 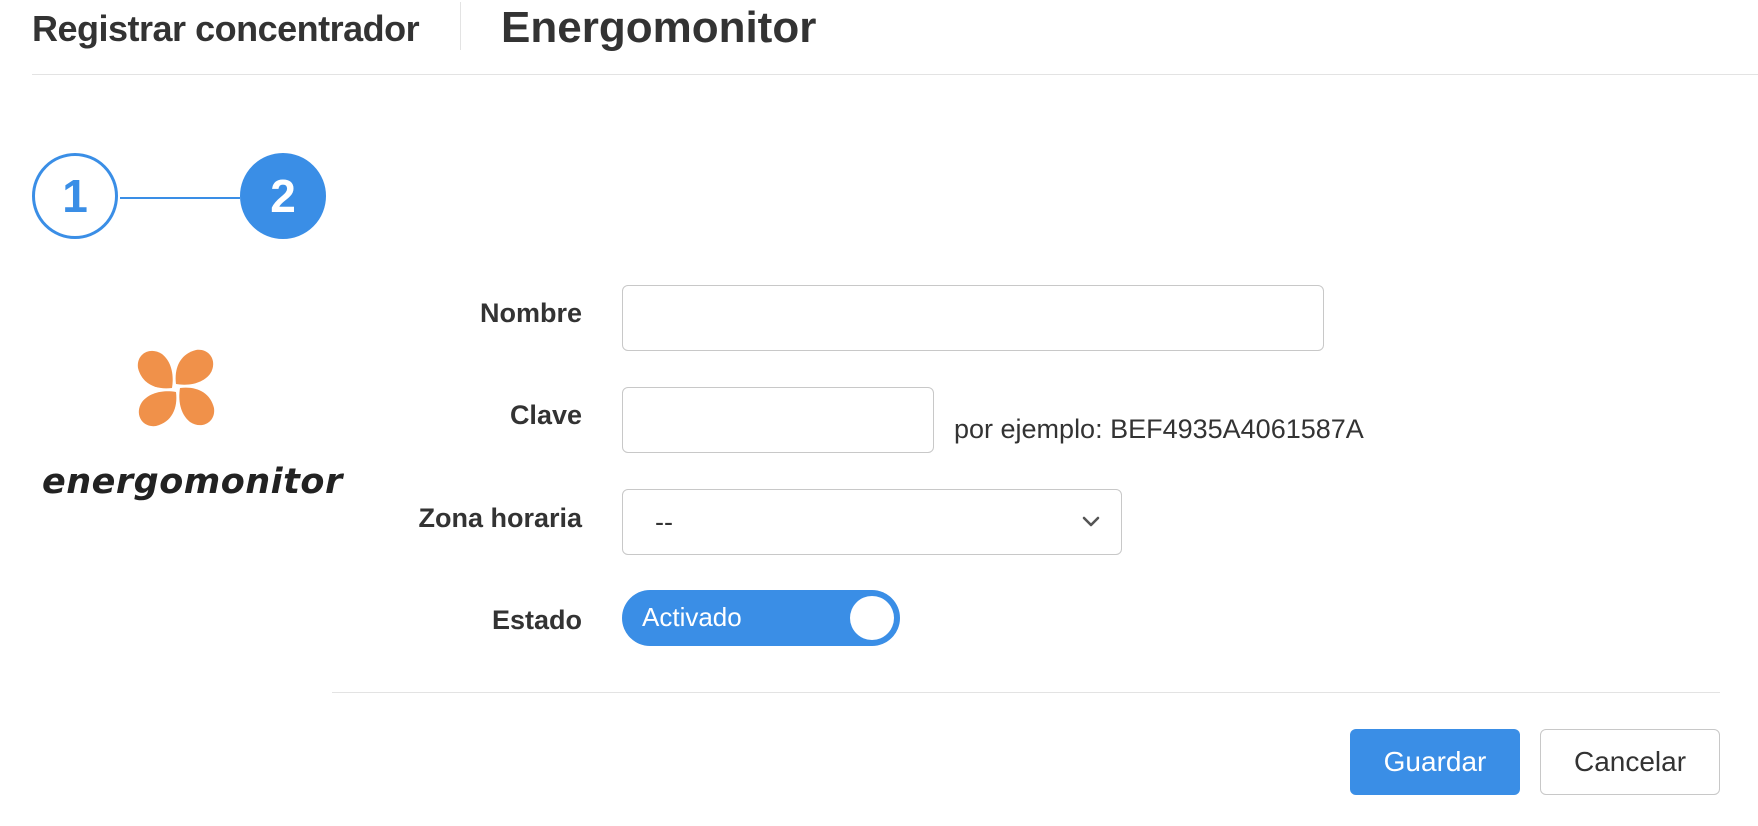 I want to click on toggle-knob, so click(x=872, y=618).